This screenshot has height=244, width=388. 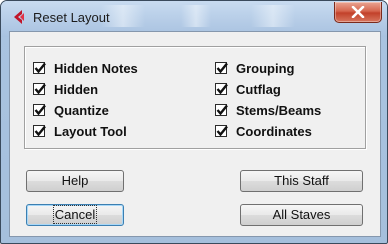 I want to click on all-staves-button-label: All Staves, so click(x=301, y=214).